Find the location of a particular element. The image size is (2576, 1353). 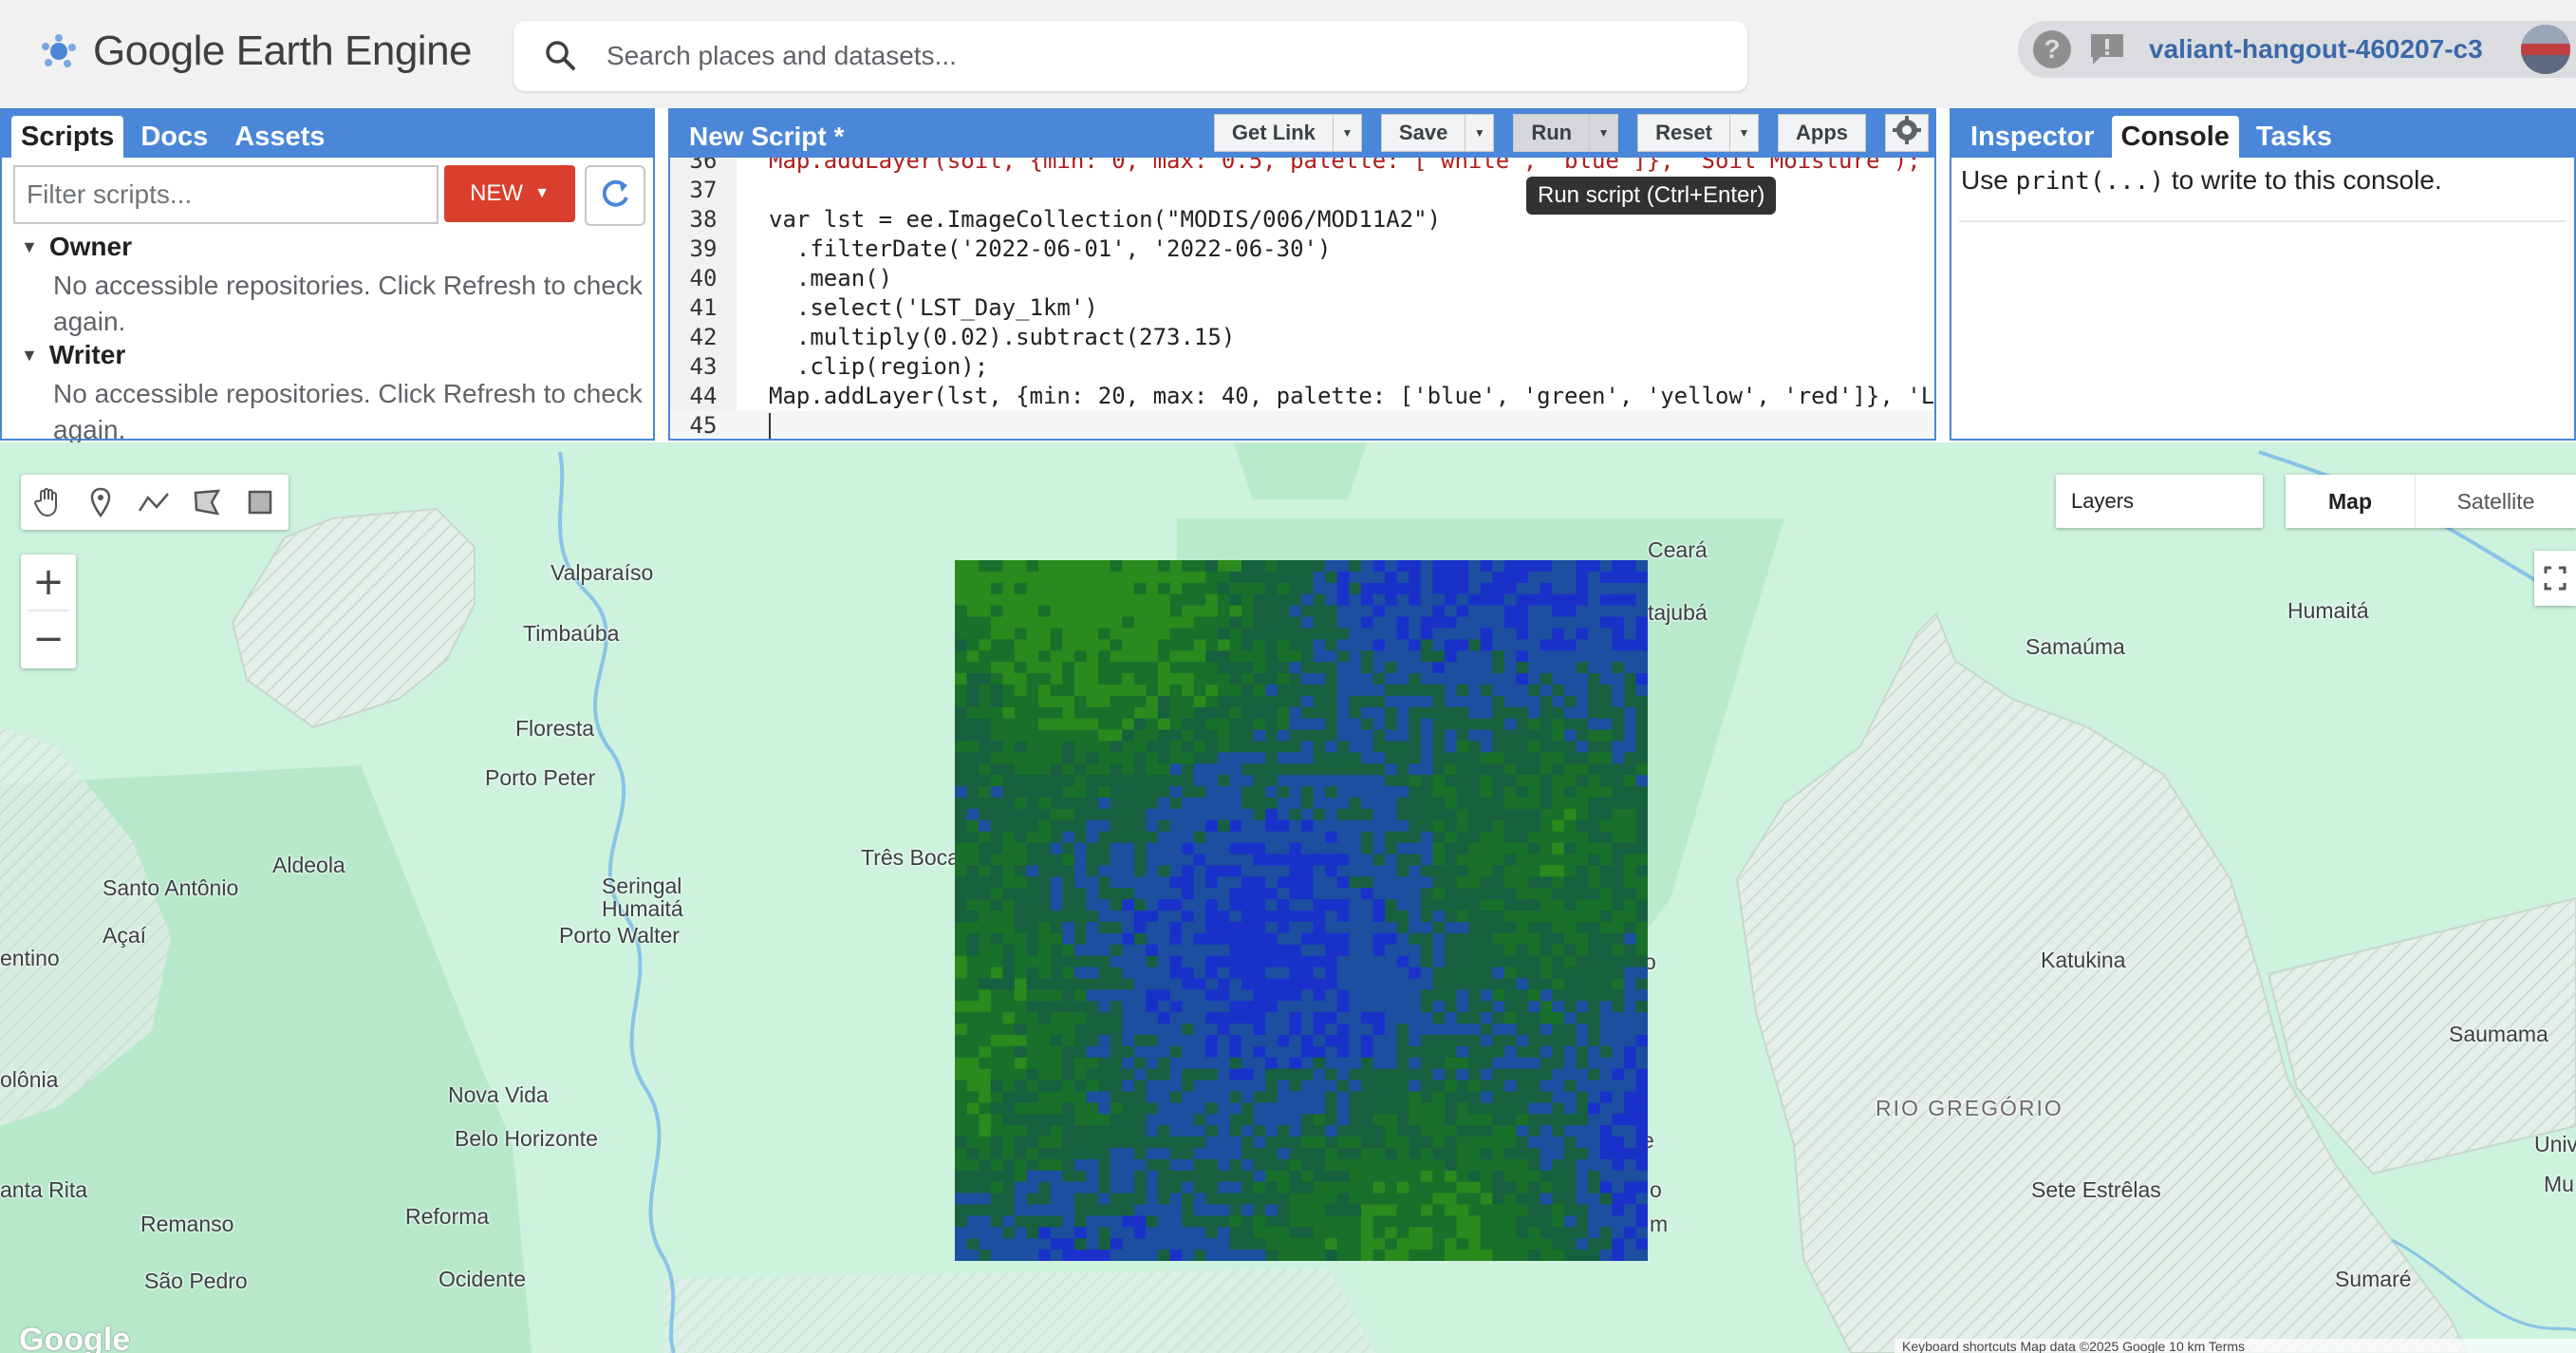

place-label: São Pedro is located at coordinates (196, 1281).